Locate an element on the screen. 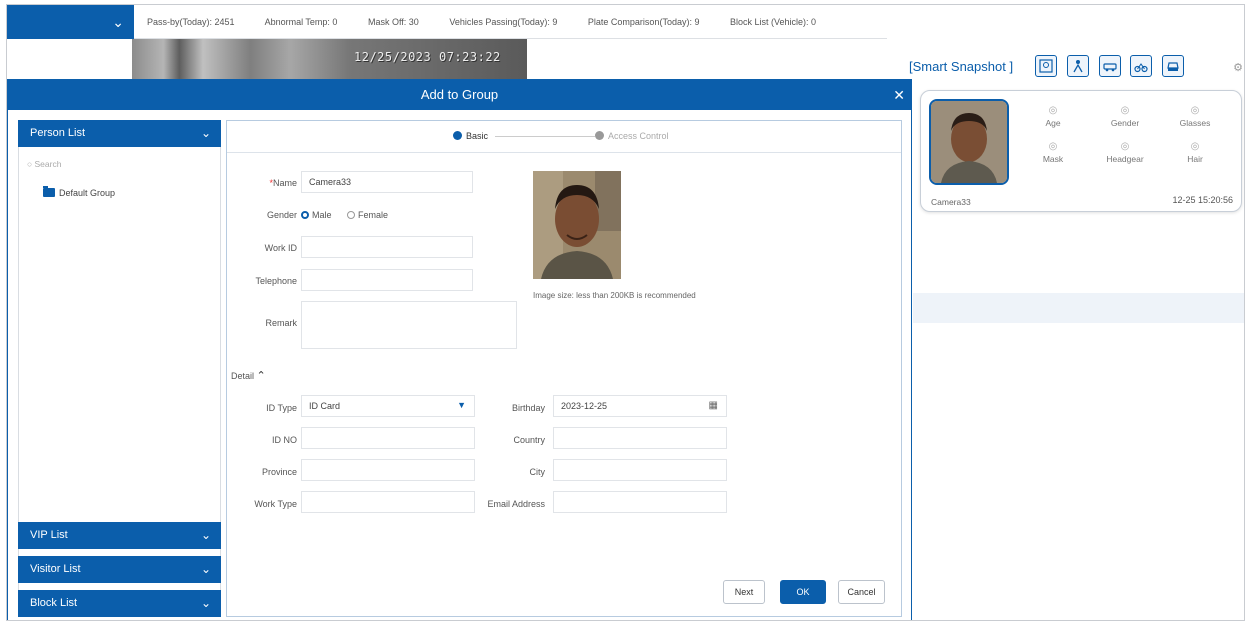  smart-snapshot-title: [Smart Snapshot ] is located at coordinates (961, 66).